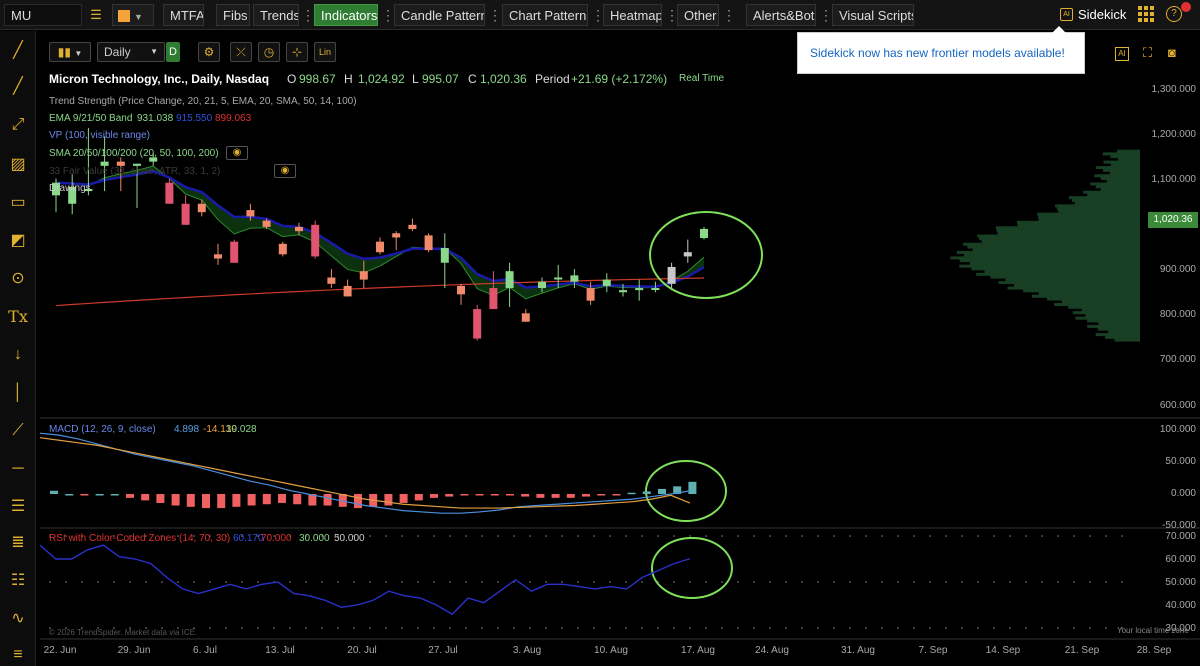 This screenshot has height=666, width=1200. What do you see at coordinates (18, 469) in the screenshot?
I see `horizontal-line-icon: ─` at bounding box center [18, 469].